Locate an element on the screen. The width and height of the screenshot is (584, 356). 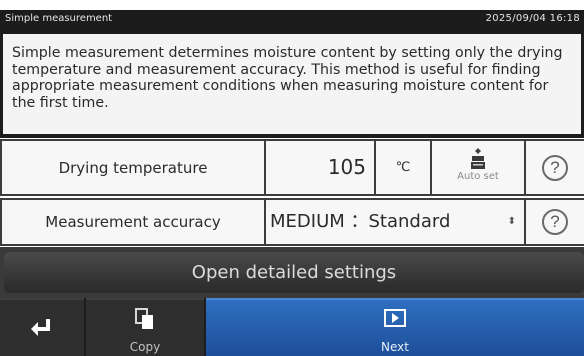
measurement-accuracy-select: MEDIUM ：Standard ⬍ is located at coordinates (395, 222).